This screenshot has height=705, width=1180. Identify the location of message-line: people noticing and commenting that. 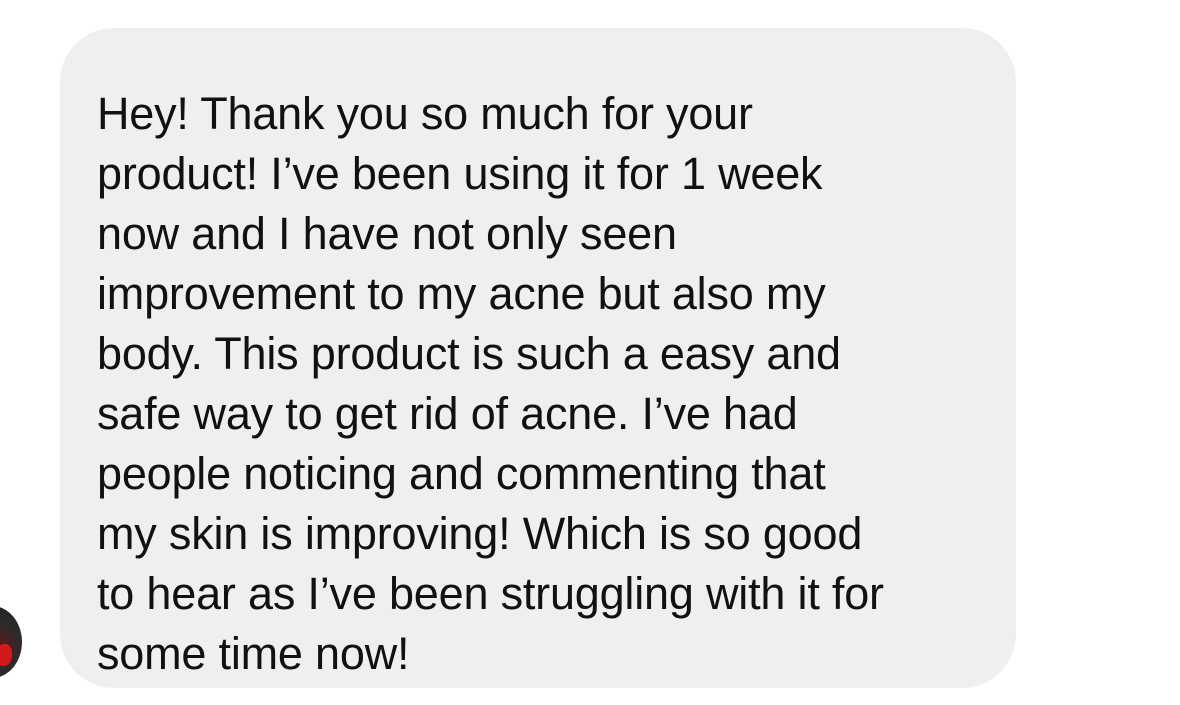
(461, 473).